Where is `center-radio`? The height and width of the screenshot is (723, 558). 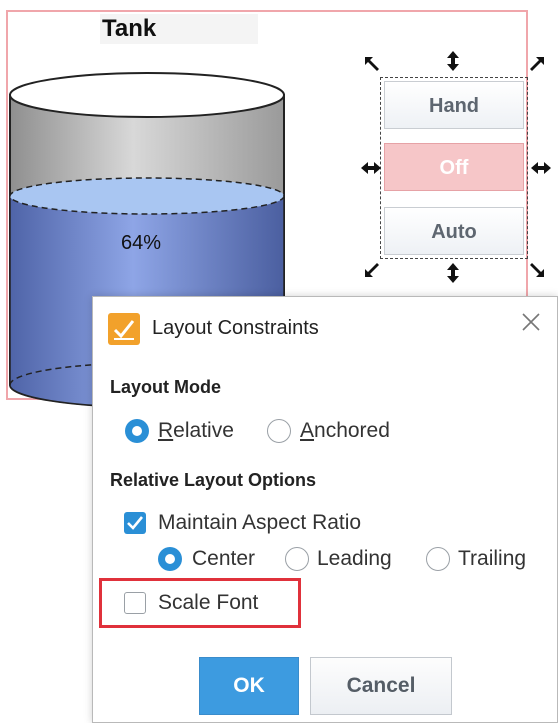 center-radio is located at coordinates (170, 559).